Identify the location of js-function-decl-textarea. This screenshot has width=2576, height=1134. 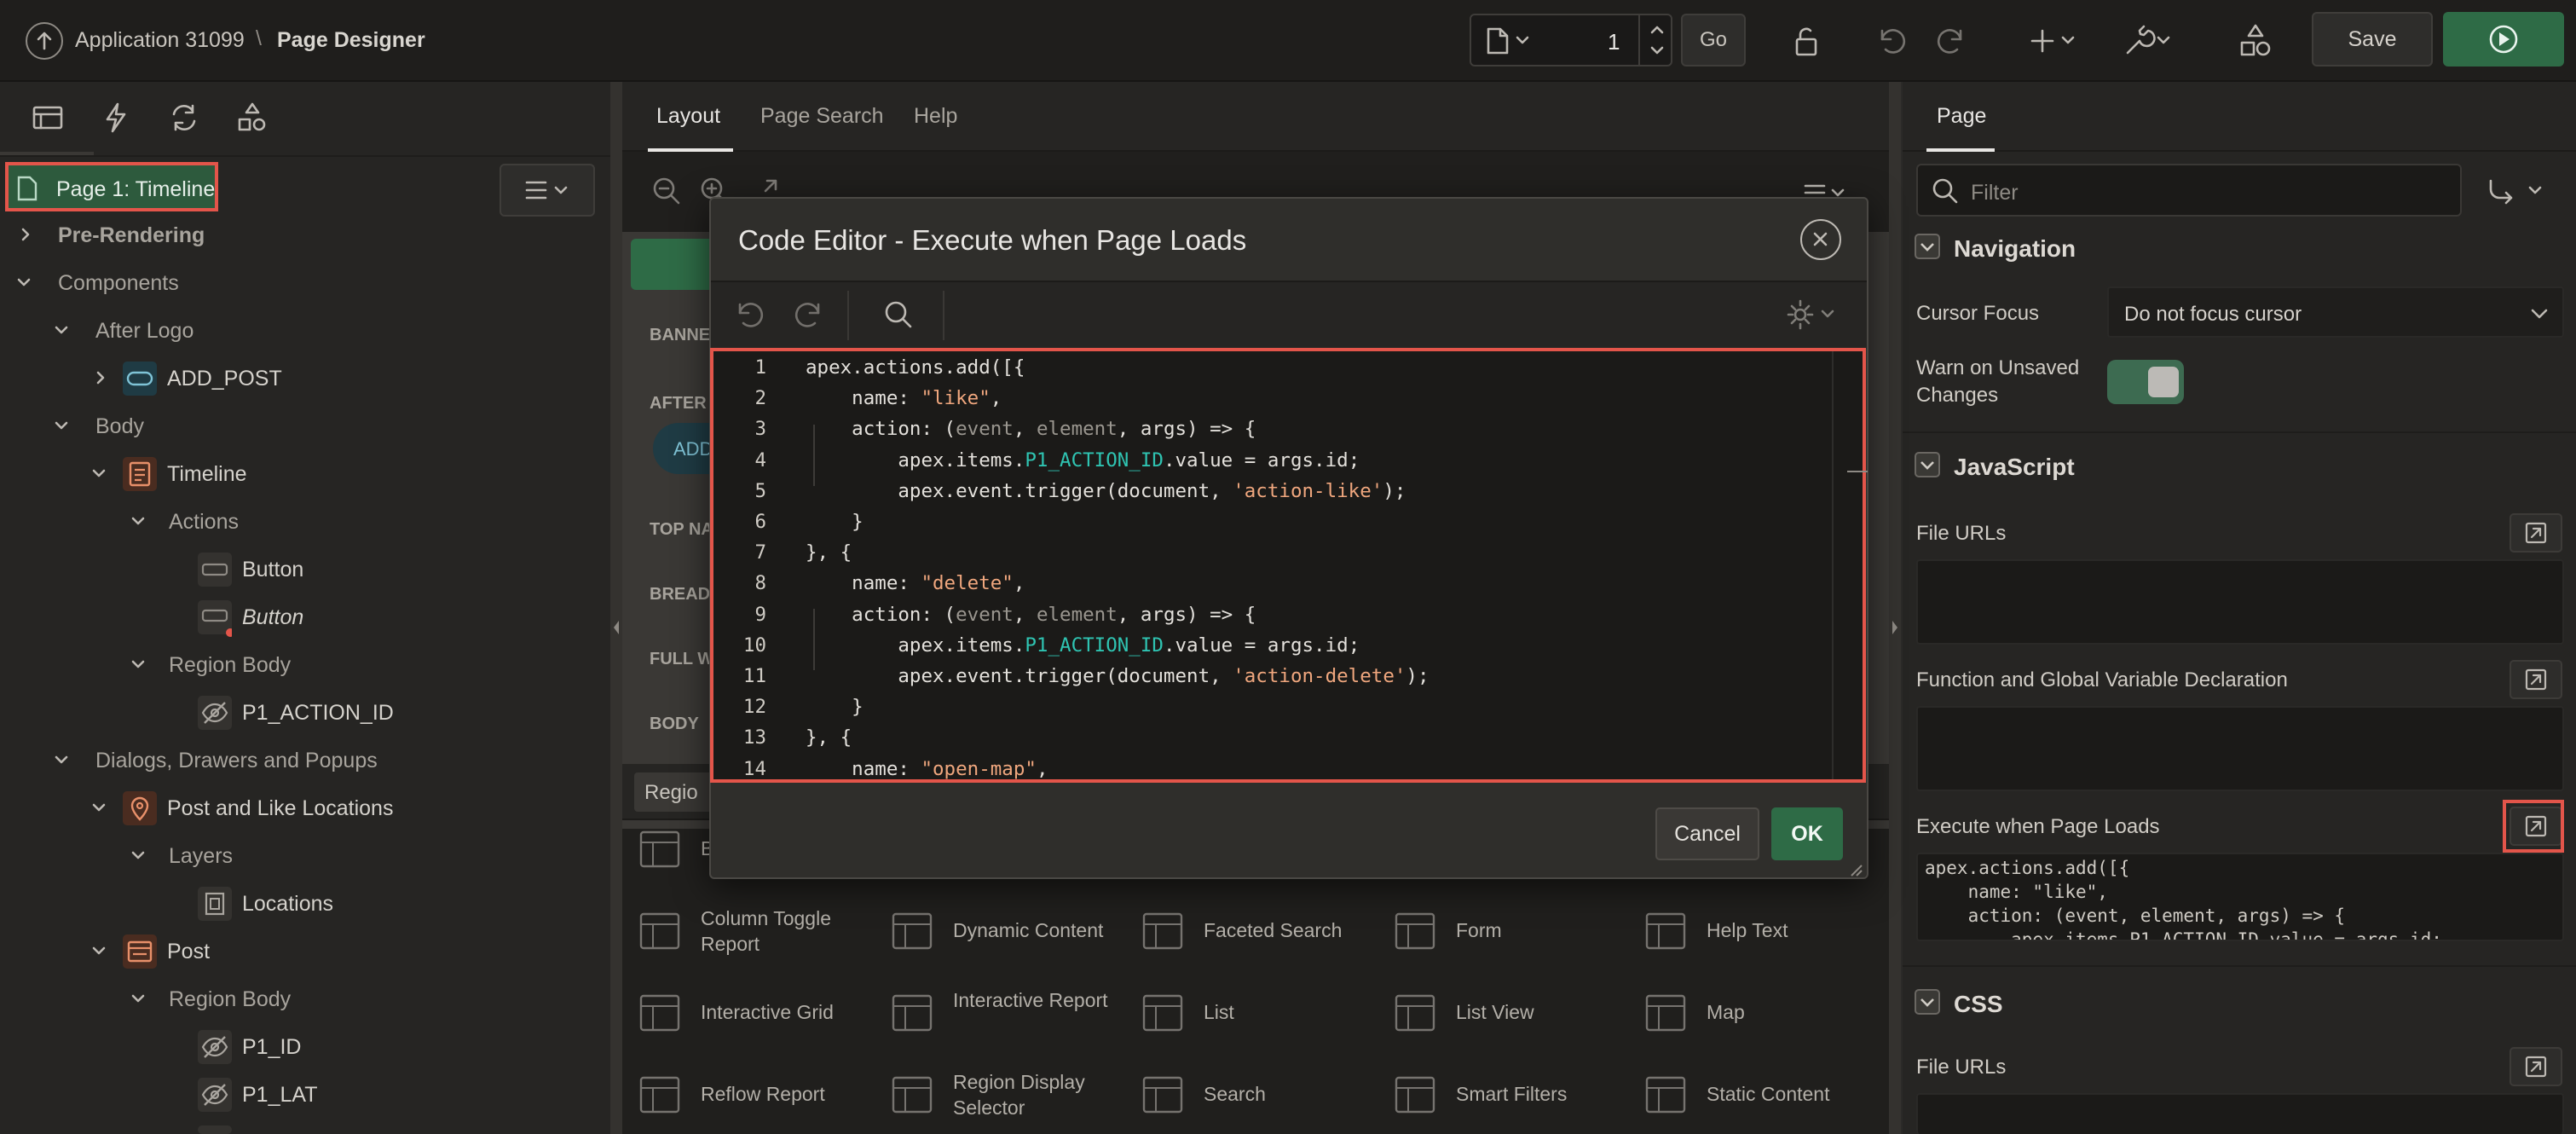
(2240, 748).